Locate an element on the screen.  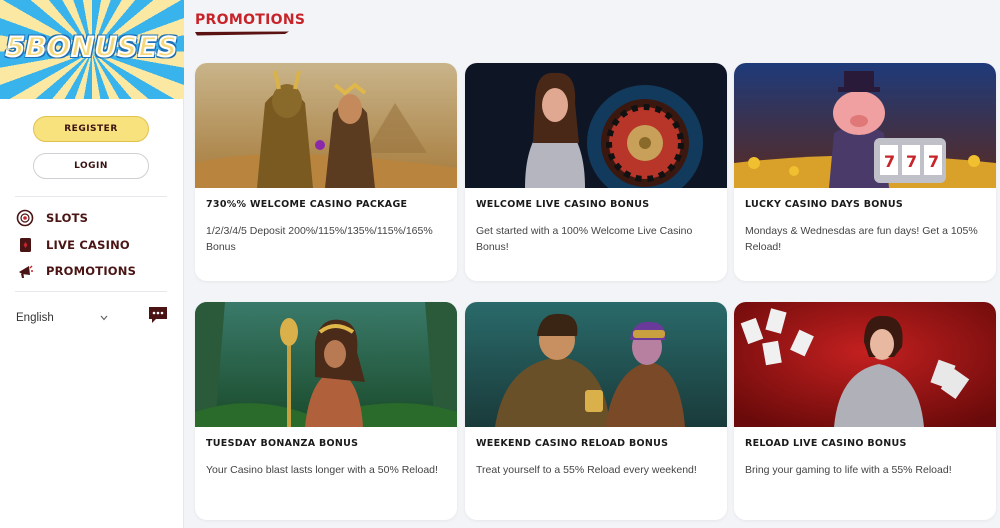
promo-image-cards-host is located at coordinates (865, 364).